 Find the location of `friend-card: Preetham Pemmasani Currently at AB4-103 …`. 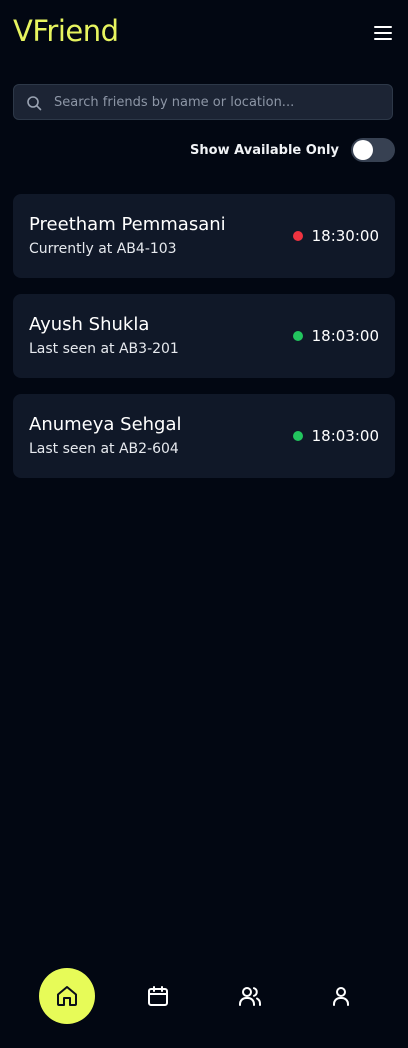

friend-card: Preetham Pemmasani Currently at AB4-103 … is located at coordinates (204, 236).